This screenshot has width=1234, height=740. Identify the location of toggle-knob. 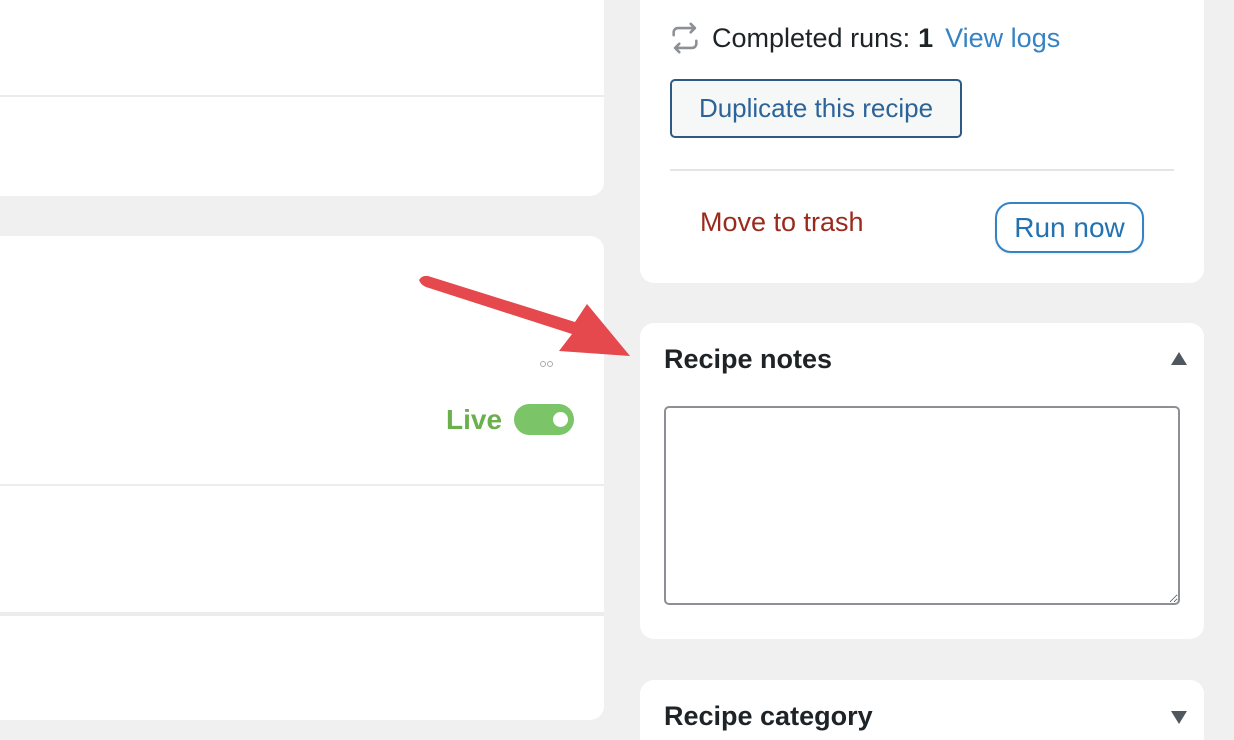
(560, 419).